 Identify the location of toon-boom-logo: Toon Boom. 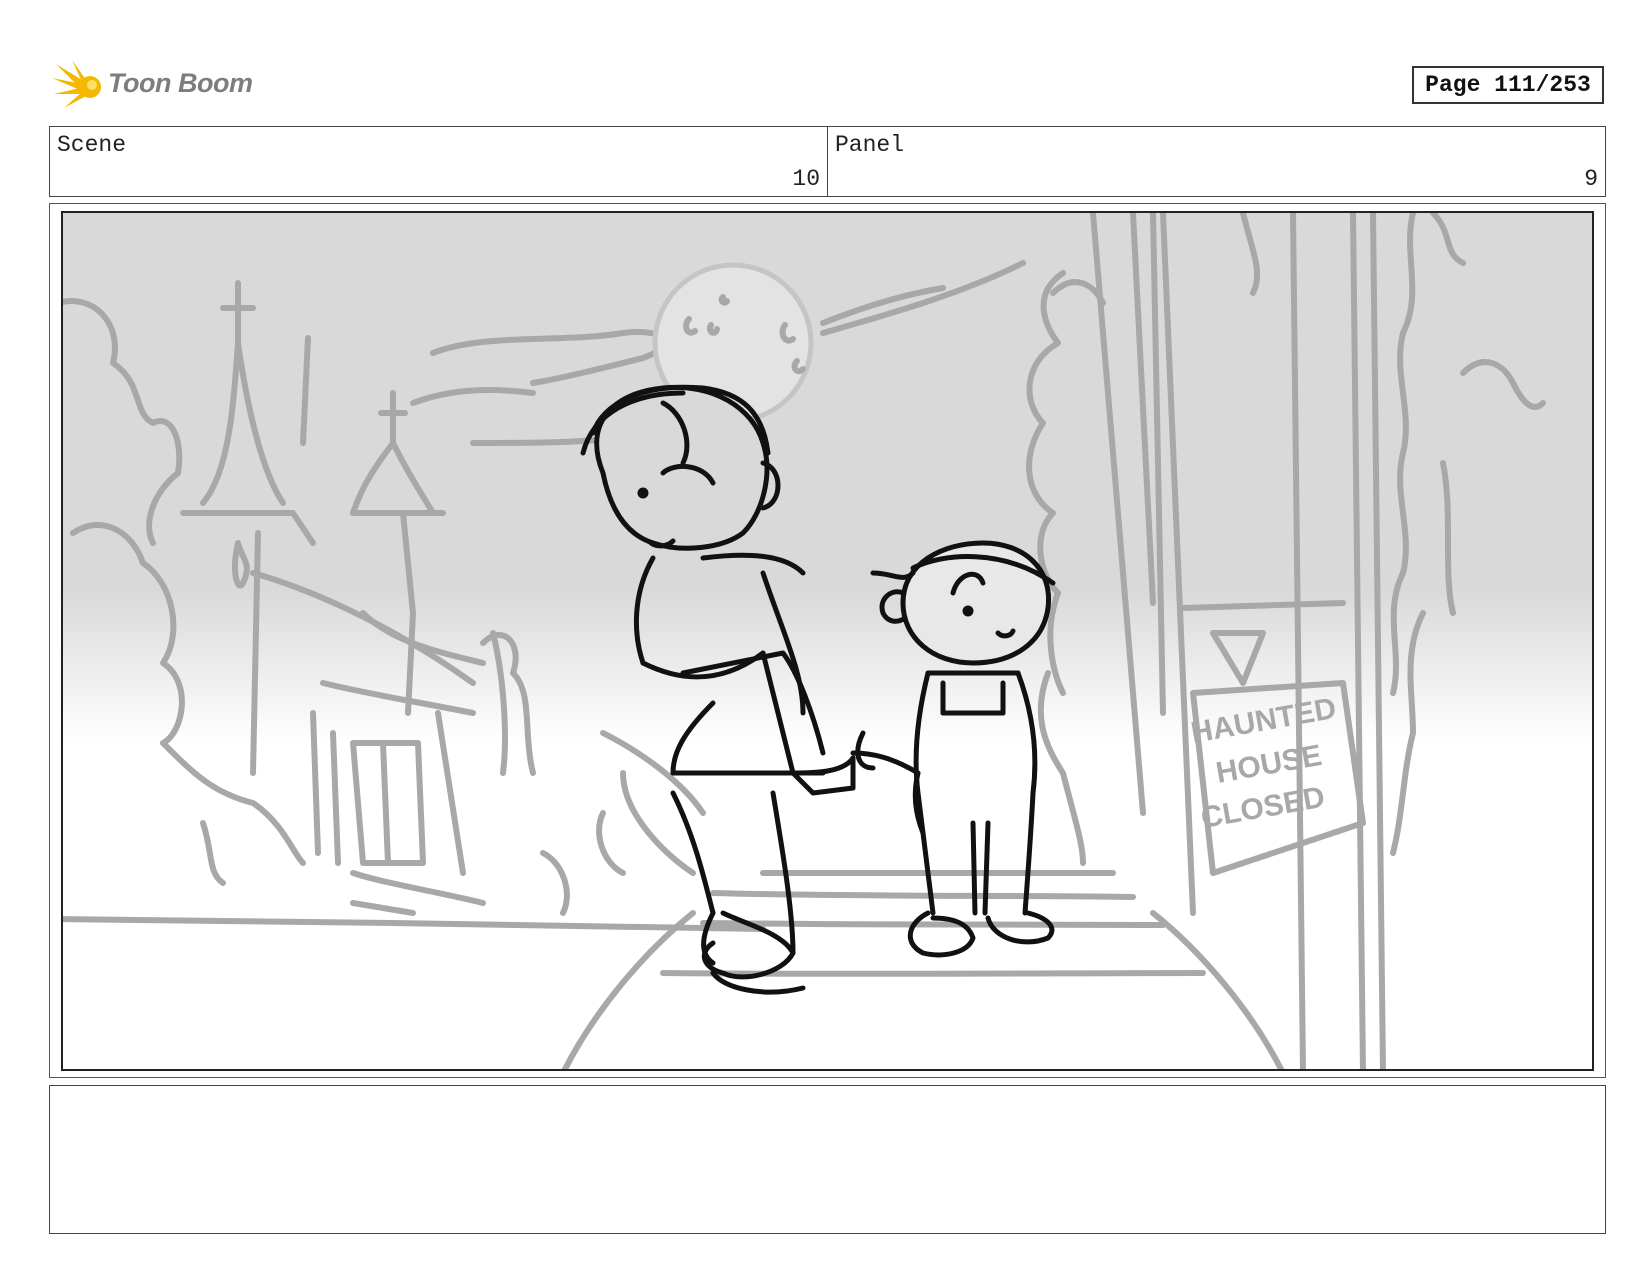
(157, 86).